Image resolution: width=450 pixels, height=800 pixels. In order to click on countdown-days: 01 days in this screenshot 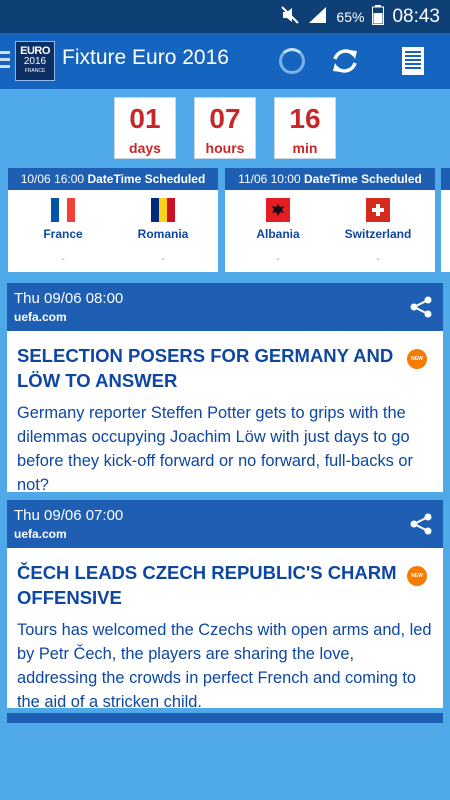, I will do `click(145, 128)`.